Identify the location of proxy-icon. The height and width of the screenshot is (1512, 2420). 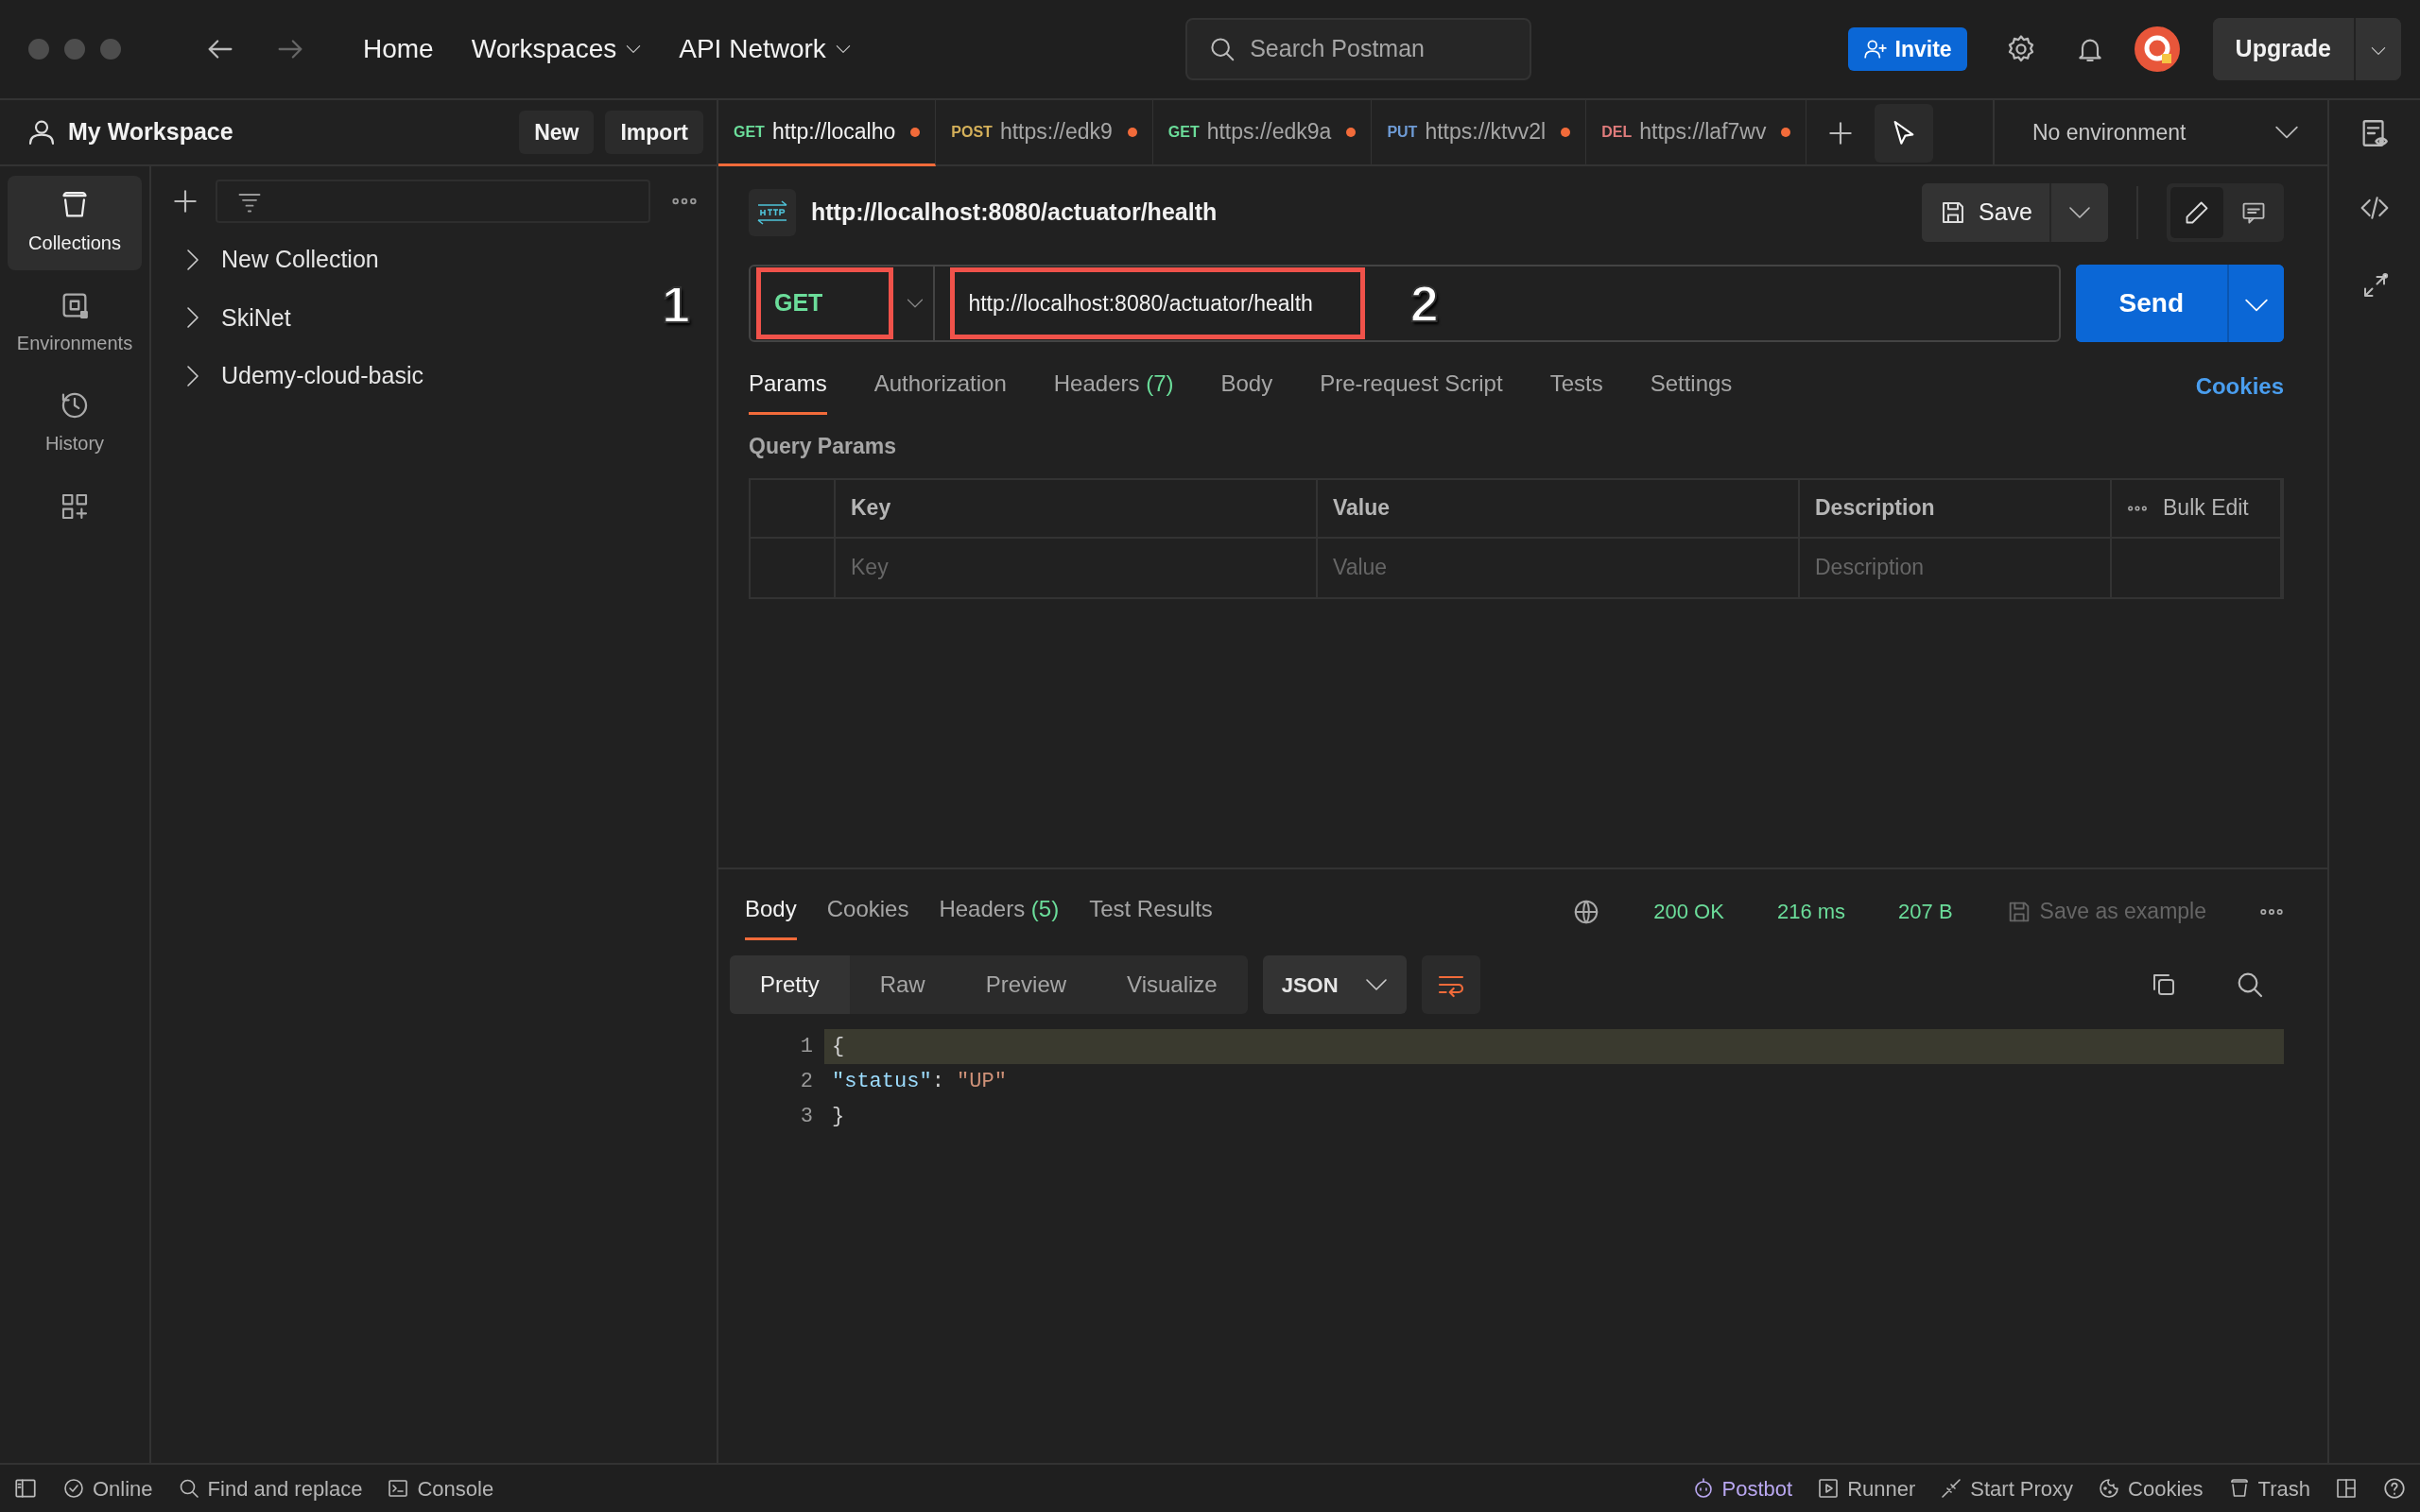
(1951, 1488).